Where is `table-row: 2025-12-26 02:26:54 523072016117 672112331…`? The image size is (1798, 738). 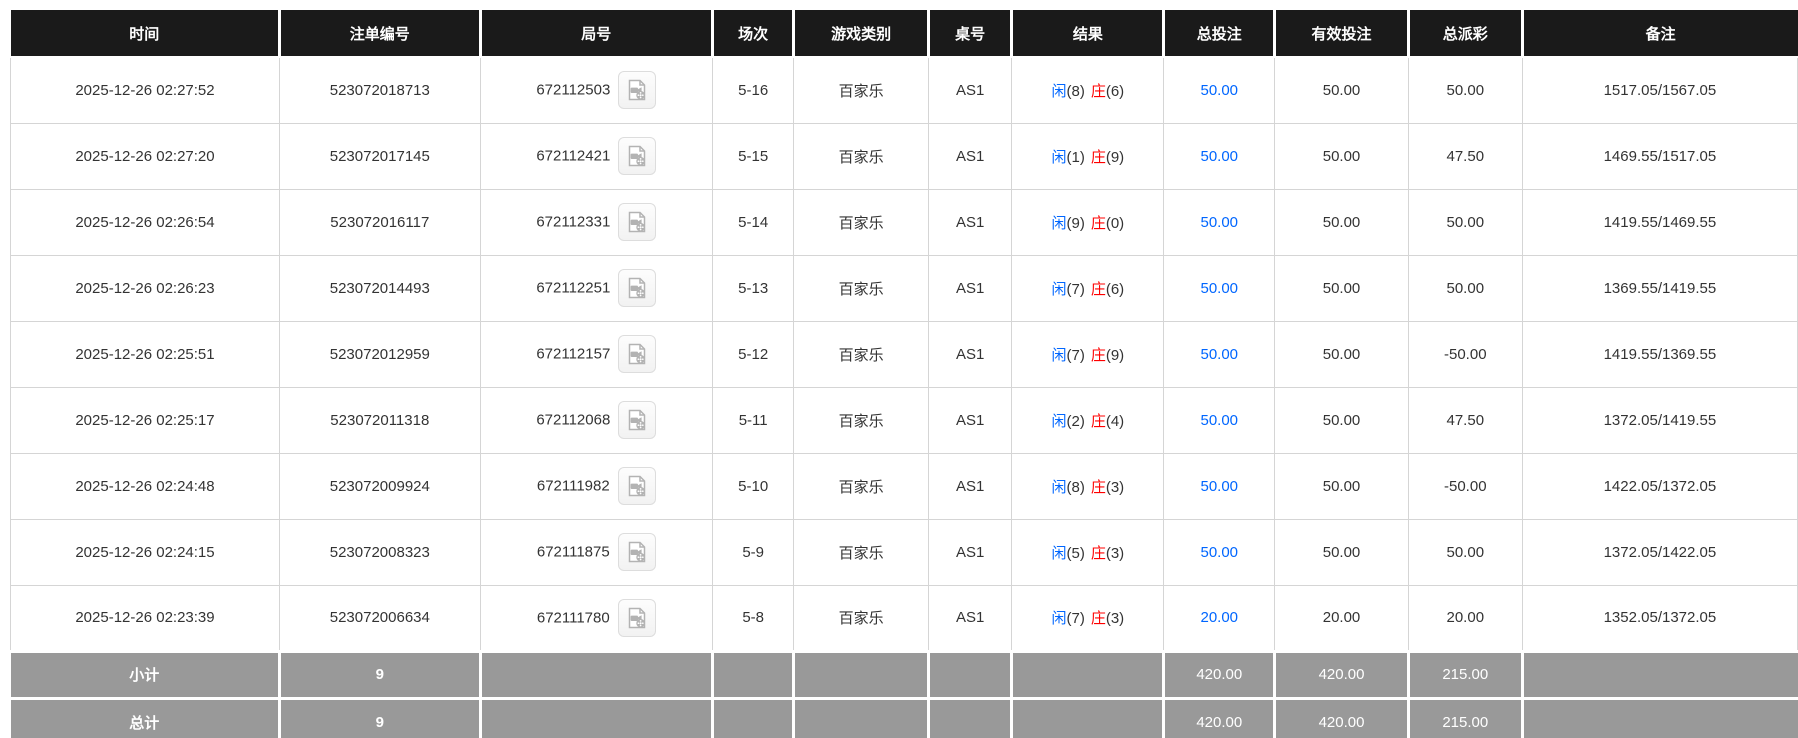 table-row: 2025-12-26 02:26:54 523072016117 672112331… is located at coordinates (904, 222).